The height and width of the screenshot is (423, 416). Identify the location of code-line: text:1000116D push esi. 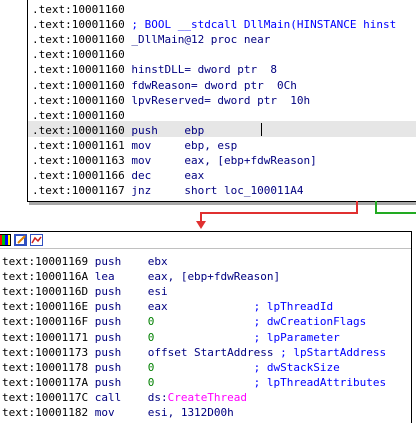
(85, 291).